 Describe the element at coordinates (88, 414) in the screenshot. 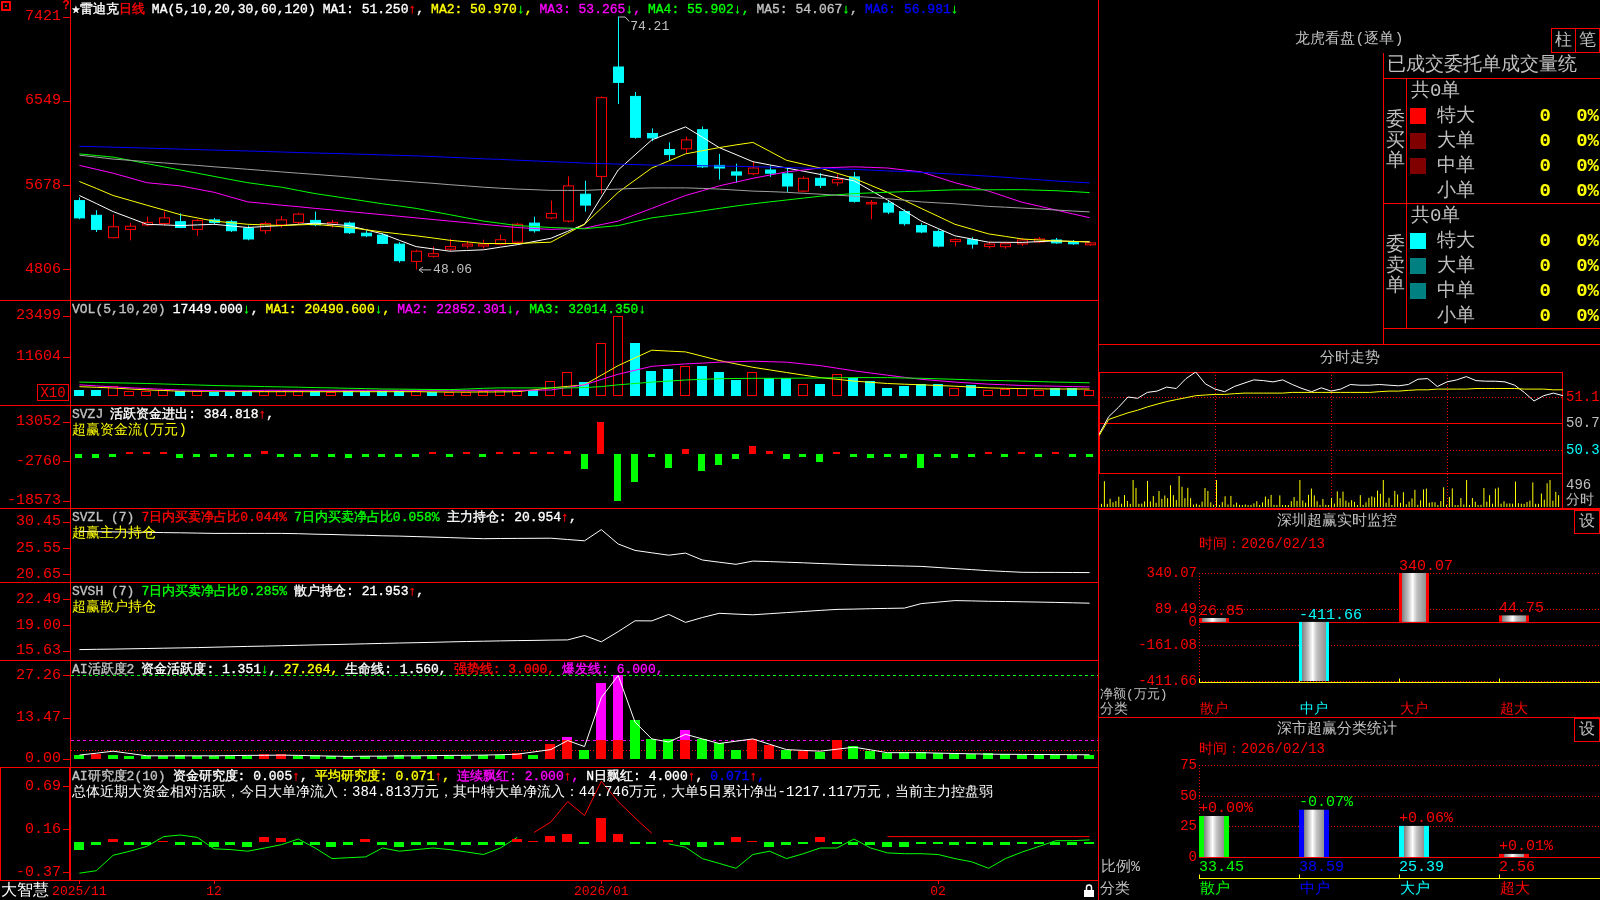

I see `legend-item: SVZJ` at that location.